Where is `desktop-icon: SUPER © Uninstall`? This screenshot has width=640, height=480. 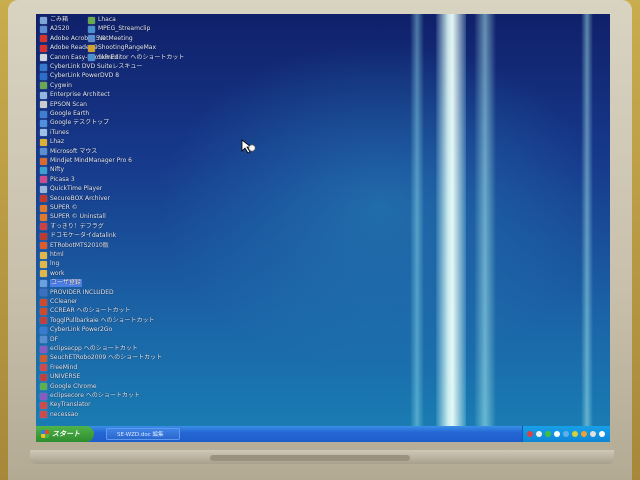 desktop-icon: SUPER © Uninstall is located at coordinates (140, 217).